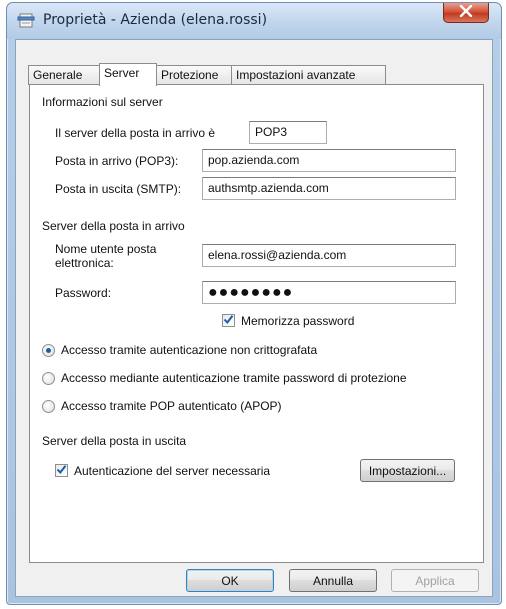 The width and height of the screenshot is (506, 609). Describe the element at coordinates (329, 292) in the screenshot. I see `password-input: ●●●●●●●●` at that location.